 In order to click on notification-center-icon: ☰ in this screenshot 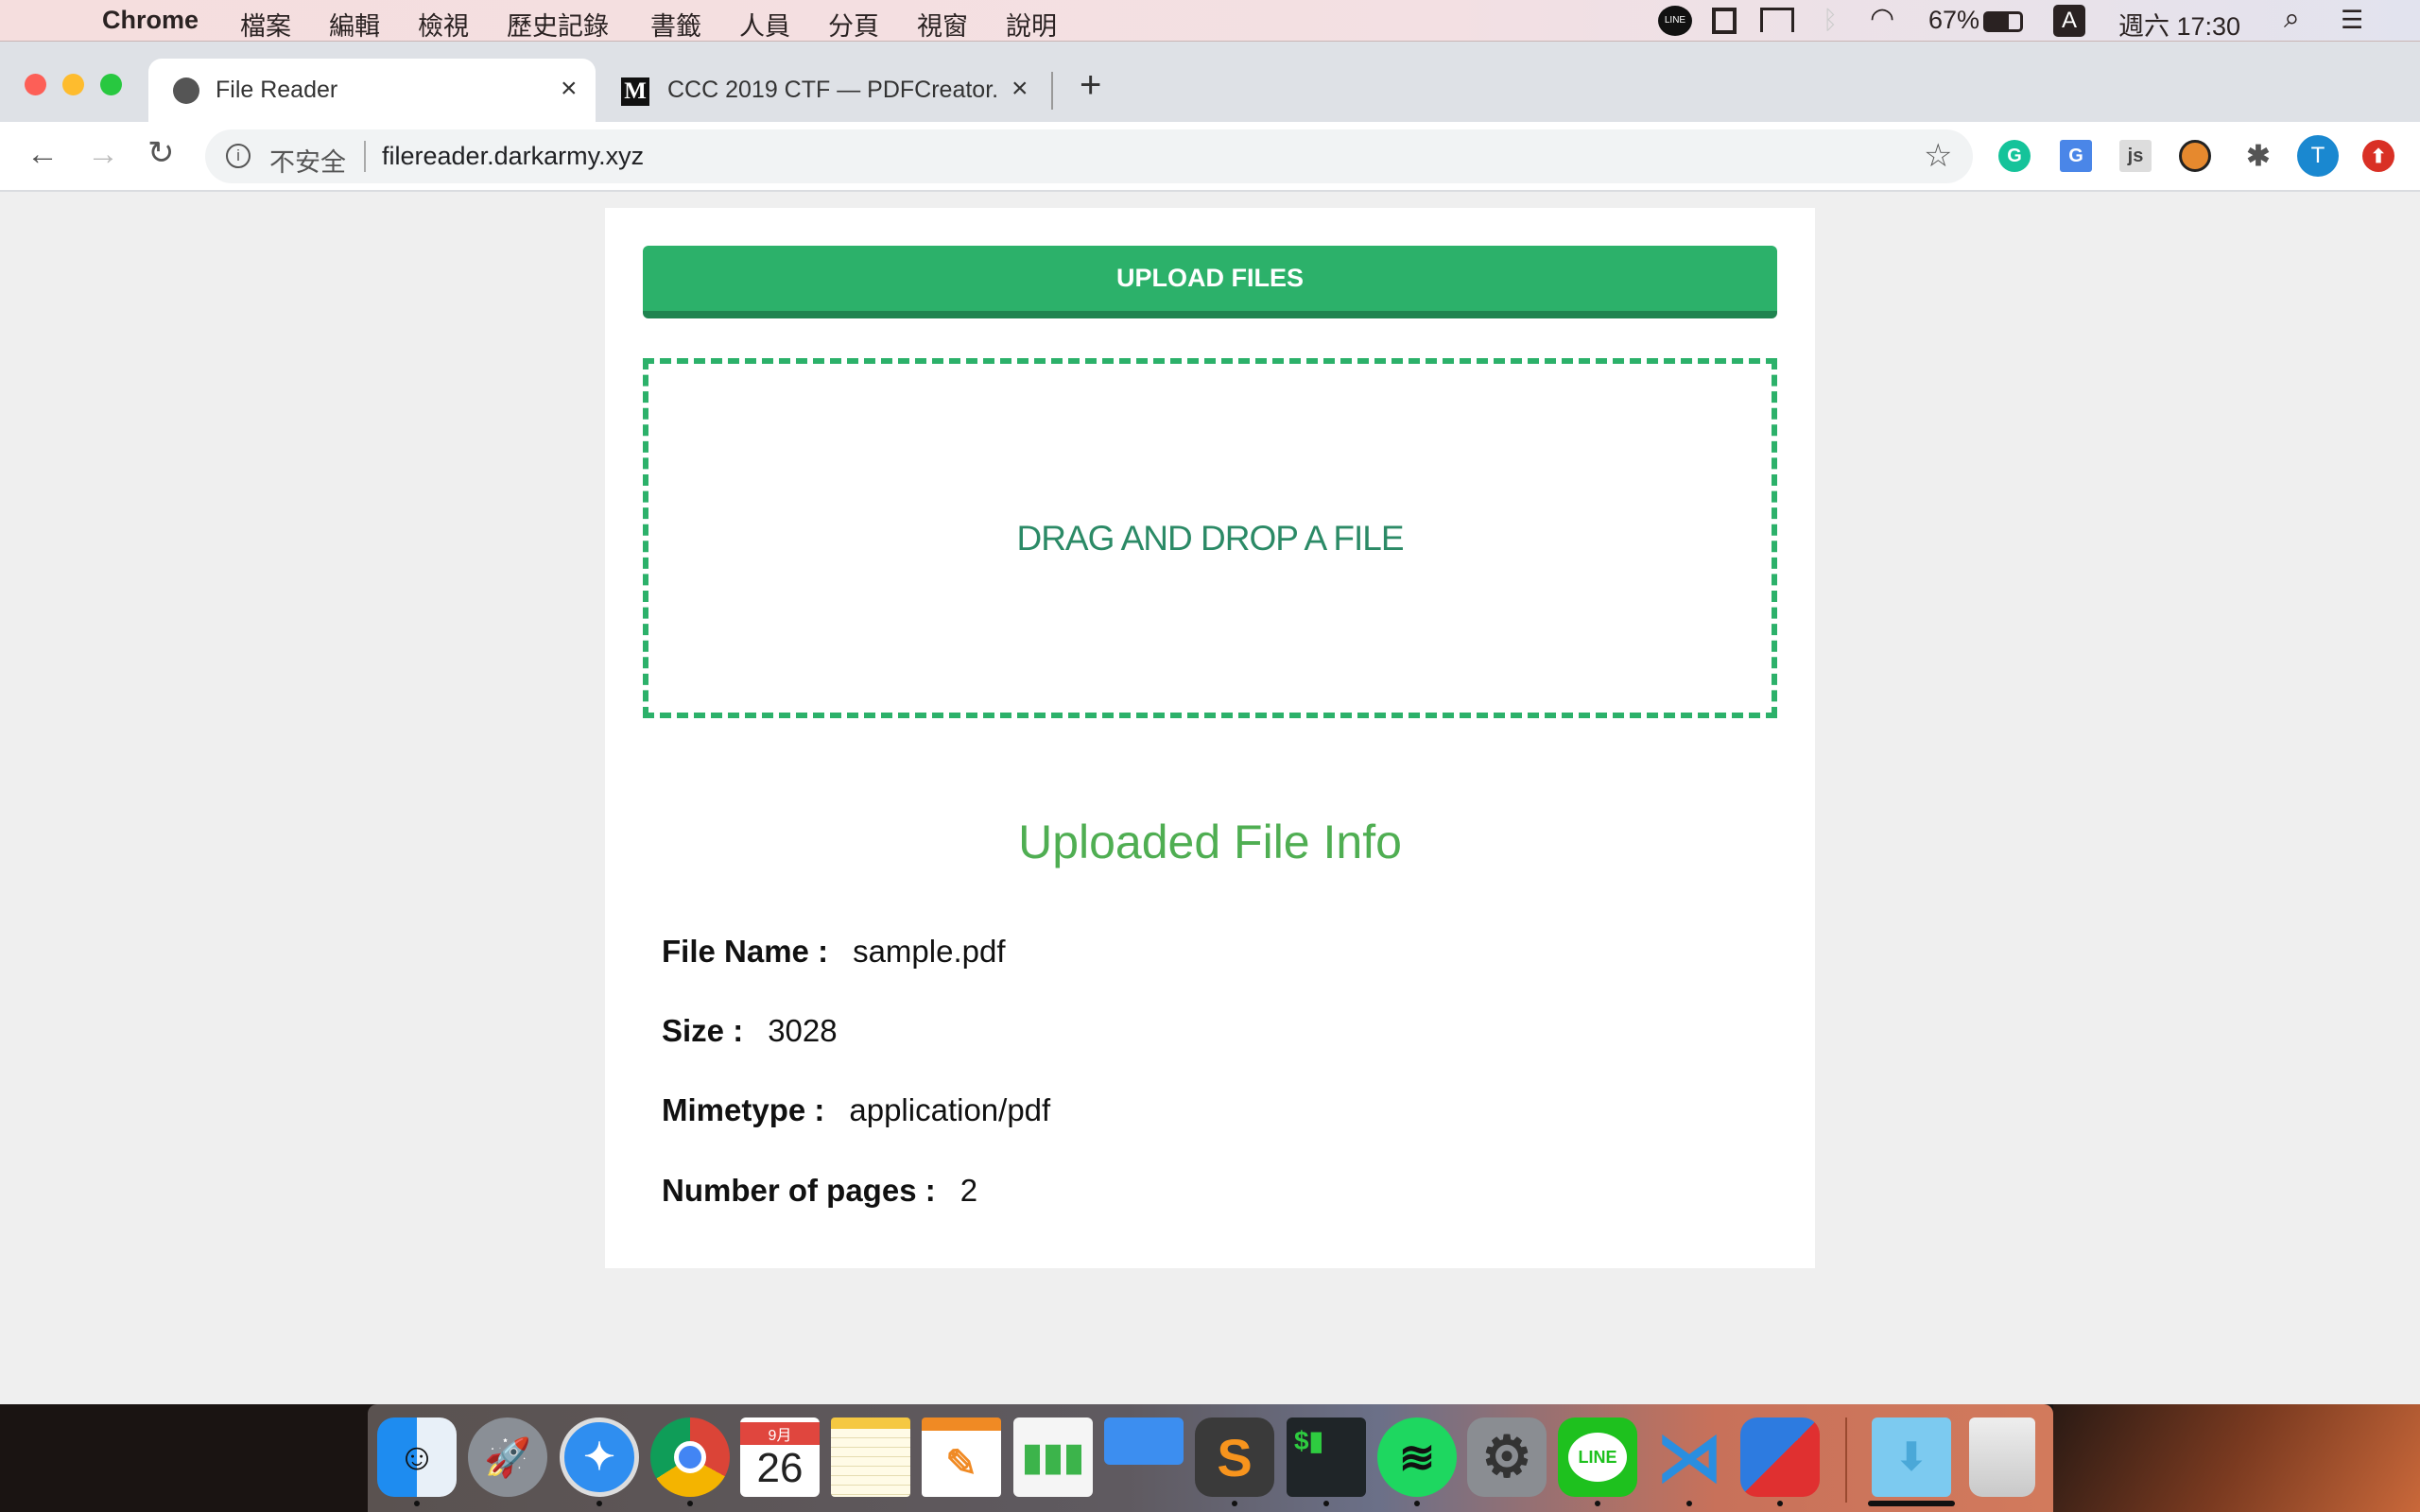, I will do `click(2352, 20)`.